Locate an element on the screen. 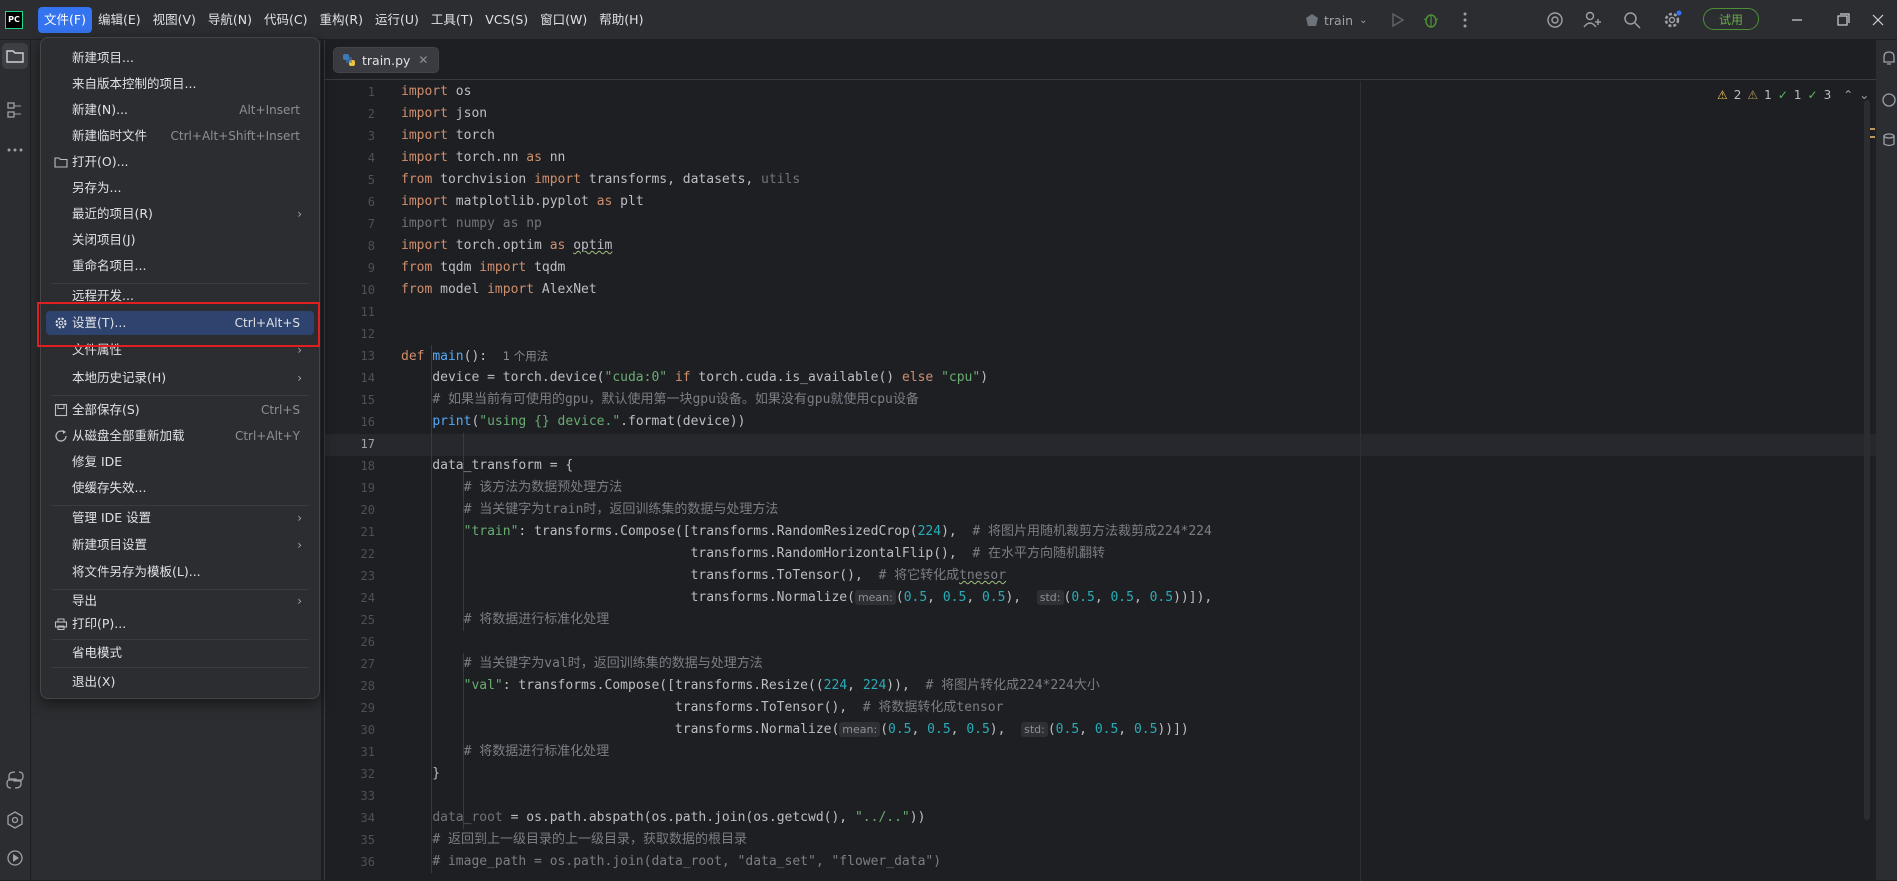 Image resolution: width=1897 pixels, height=881 pixels. menu-edit: 编辑(E) is located at coordinates (119, 20).